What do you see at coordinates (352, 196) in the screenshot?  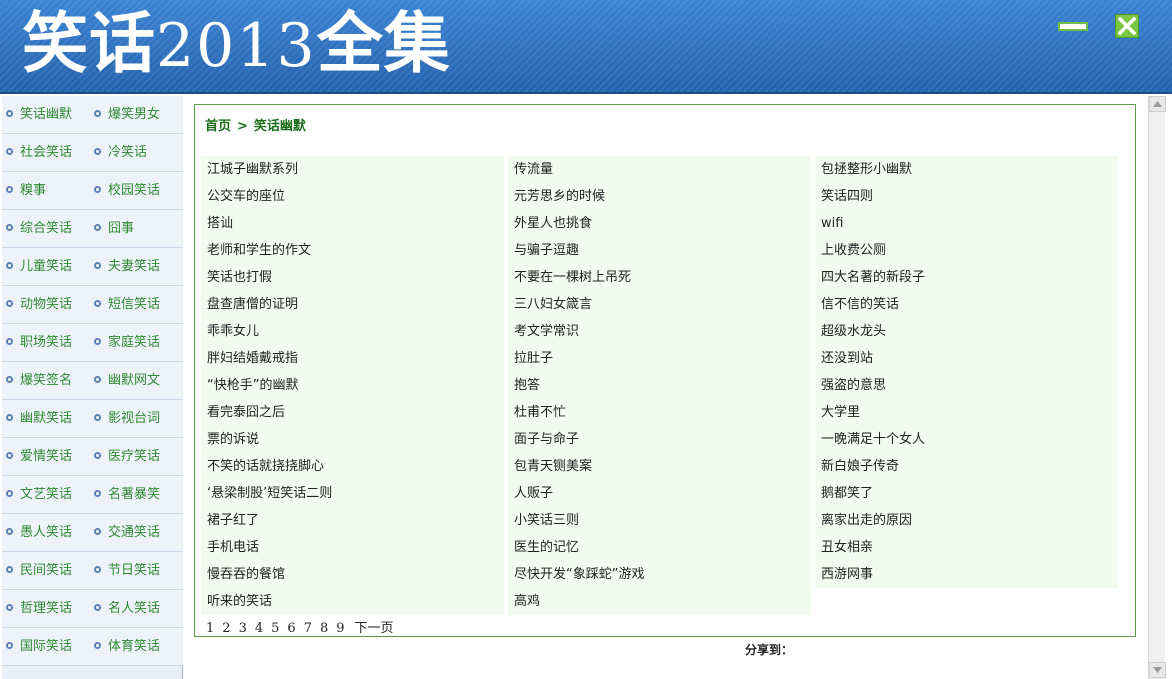 I see `article-link: 公交车的座位` at bounding box center [352, 196].